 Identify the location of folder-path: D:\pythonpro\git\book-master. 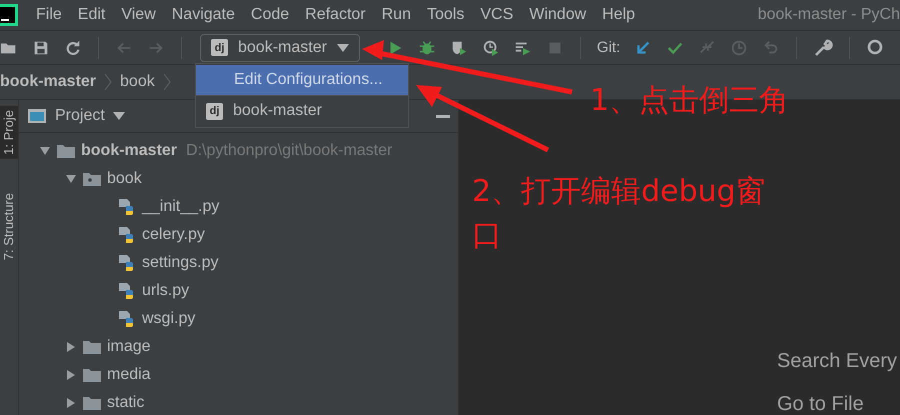
(289, 151).